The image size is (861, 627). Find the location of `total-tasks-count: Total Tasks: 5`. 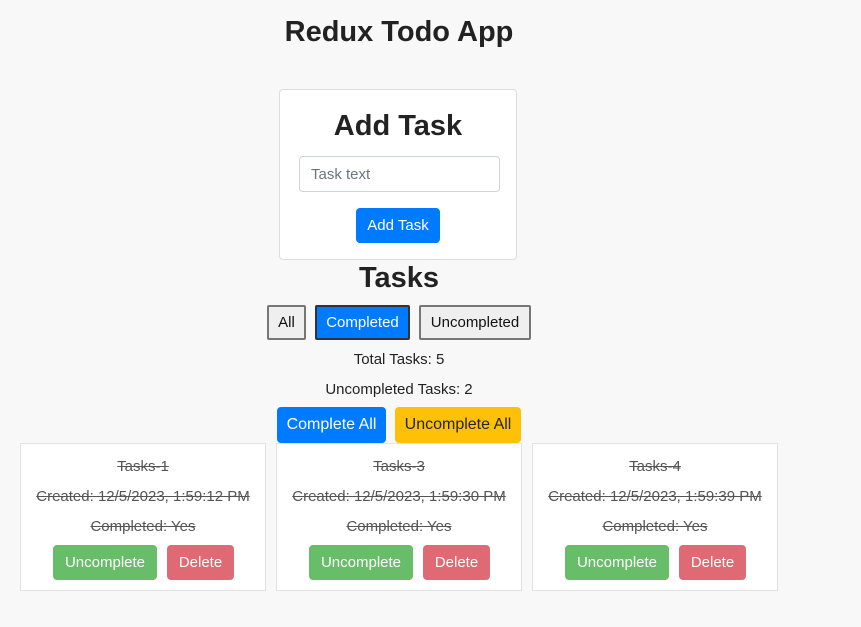

total-tasks-count: Total Tasks: 5 is located at coordinates (399, 359).